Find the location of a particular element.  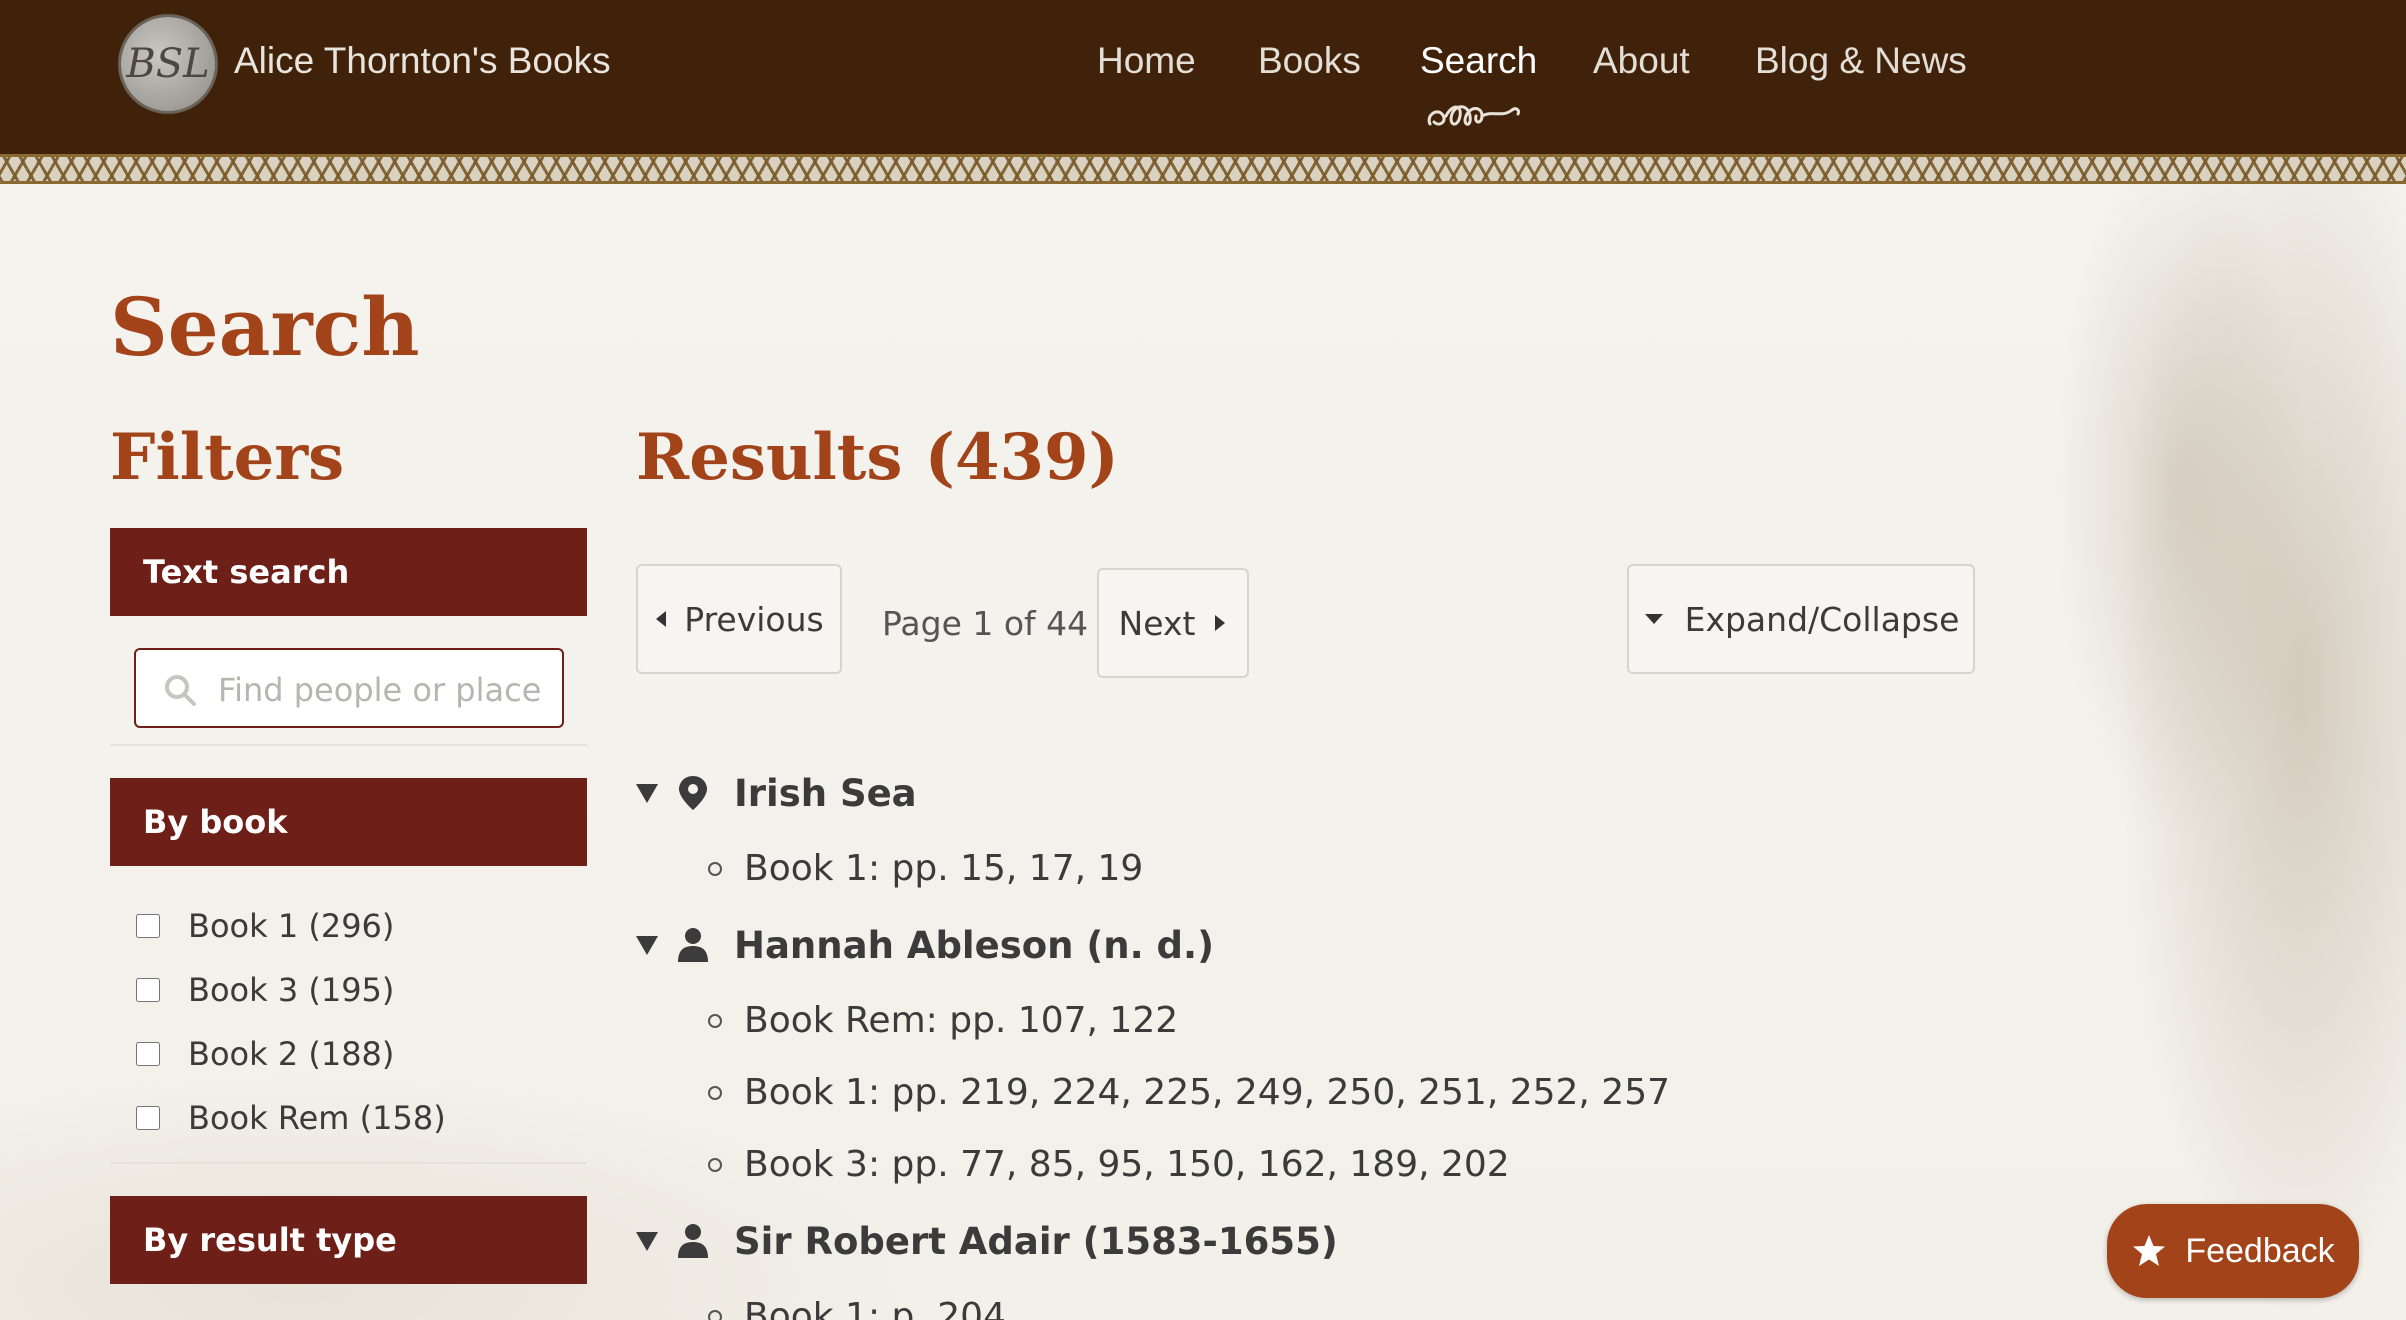

reference-text: Book 1: pp. 15, 17, 19 is located at coordinates (943, 868).